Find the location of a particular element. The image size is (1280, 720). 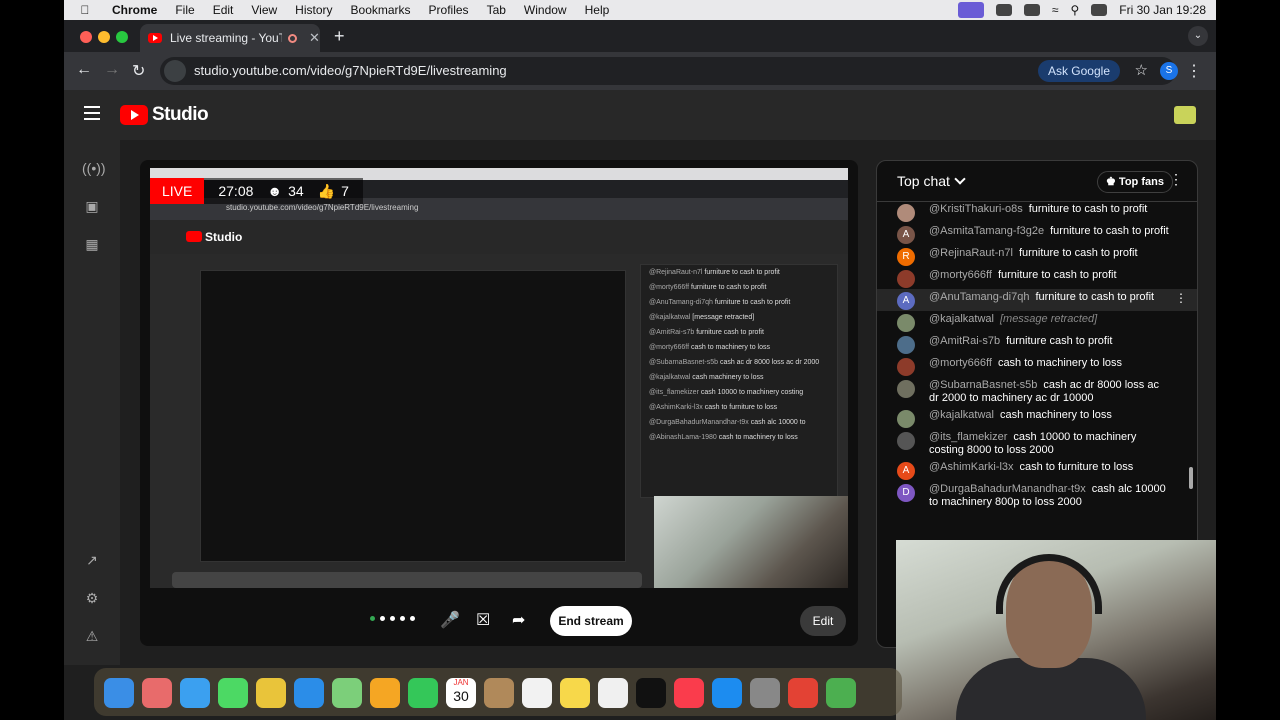

control-center-icon is located at coordinates (1099, 10).